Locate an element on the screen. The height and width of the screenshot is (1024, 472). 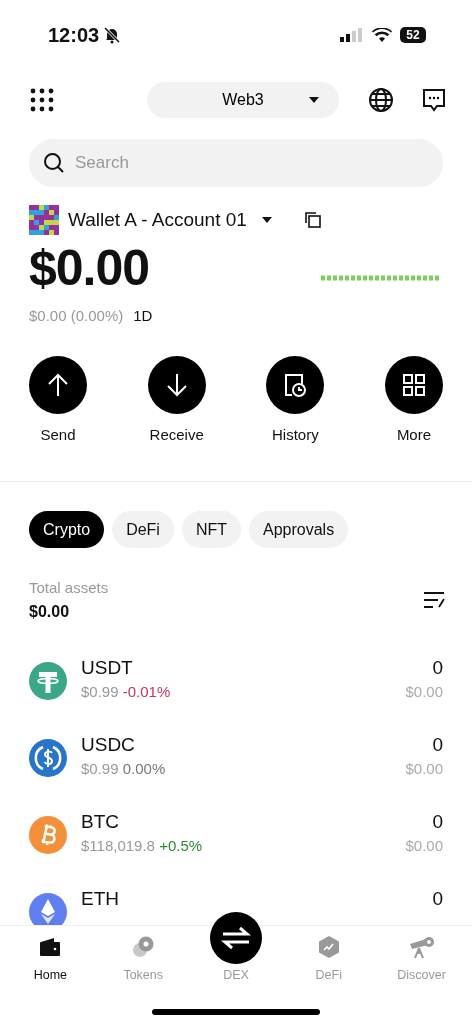
period-selector: 1D is located at coordinates (143, 315).